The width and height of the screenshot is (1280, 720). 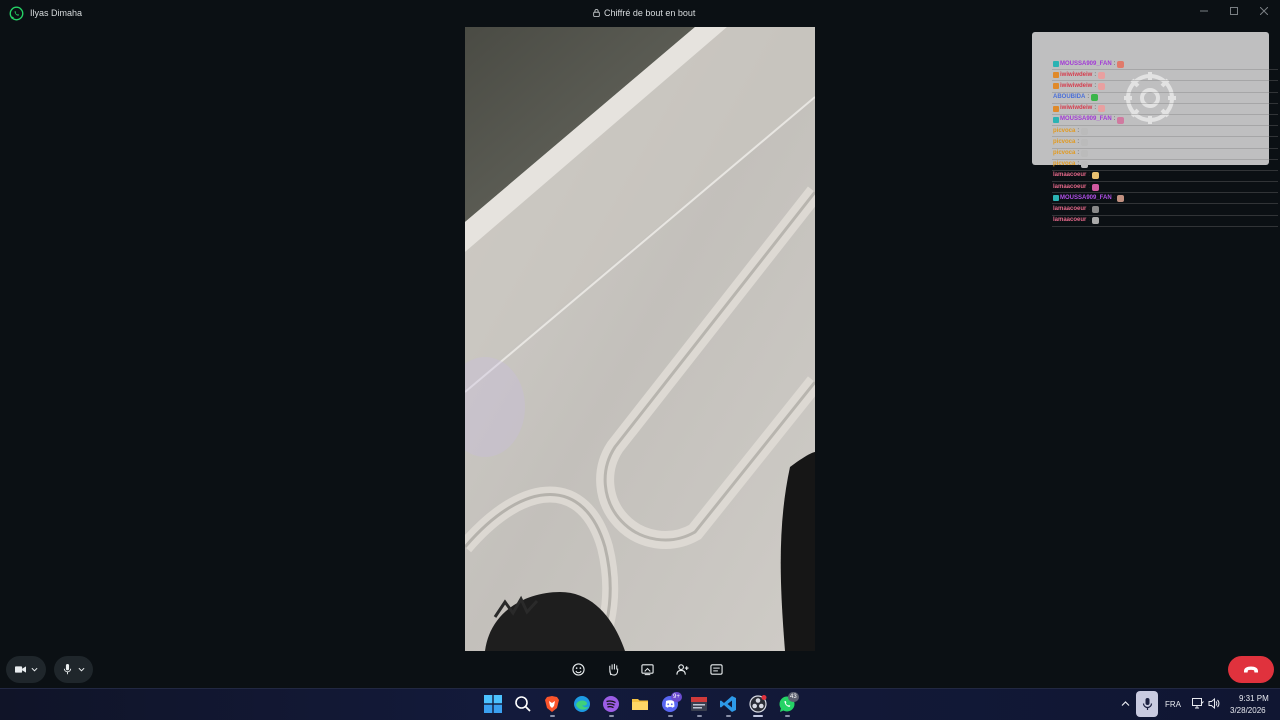 What do you see at coordinates (1254, 698) in the screenshot?
I see `clock-time: 9:31 PM` at bounding box center [1254, 698].